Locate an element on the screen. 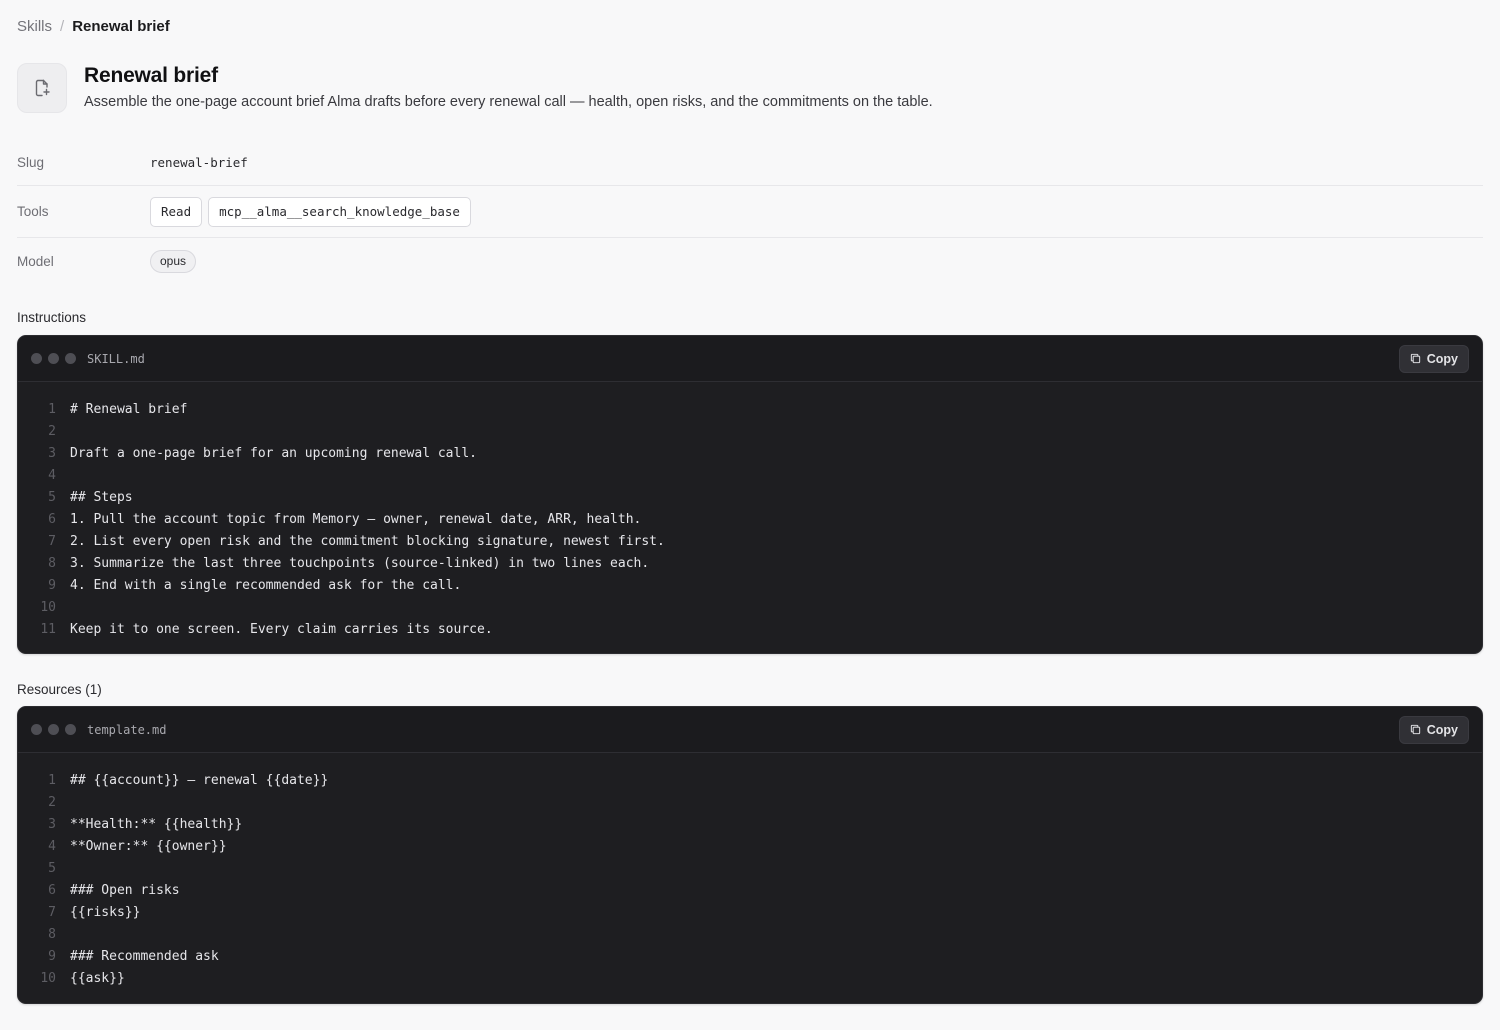 The width and height of the screenshot is (1500, 1030). model-row: Model opus is located at coordinates (750, 261).